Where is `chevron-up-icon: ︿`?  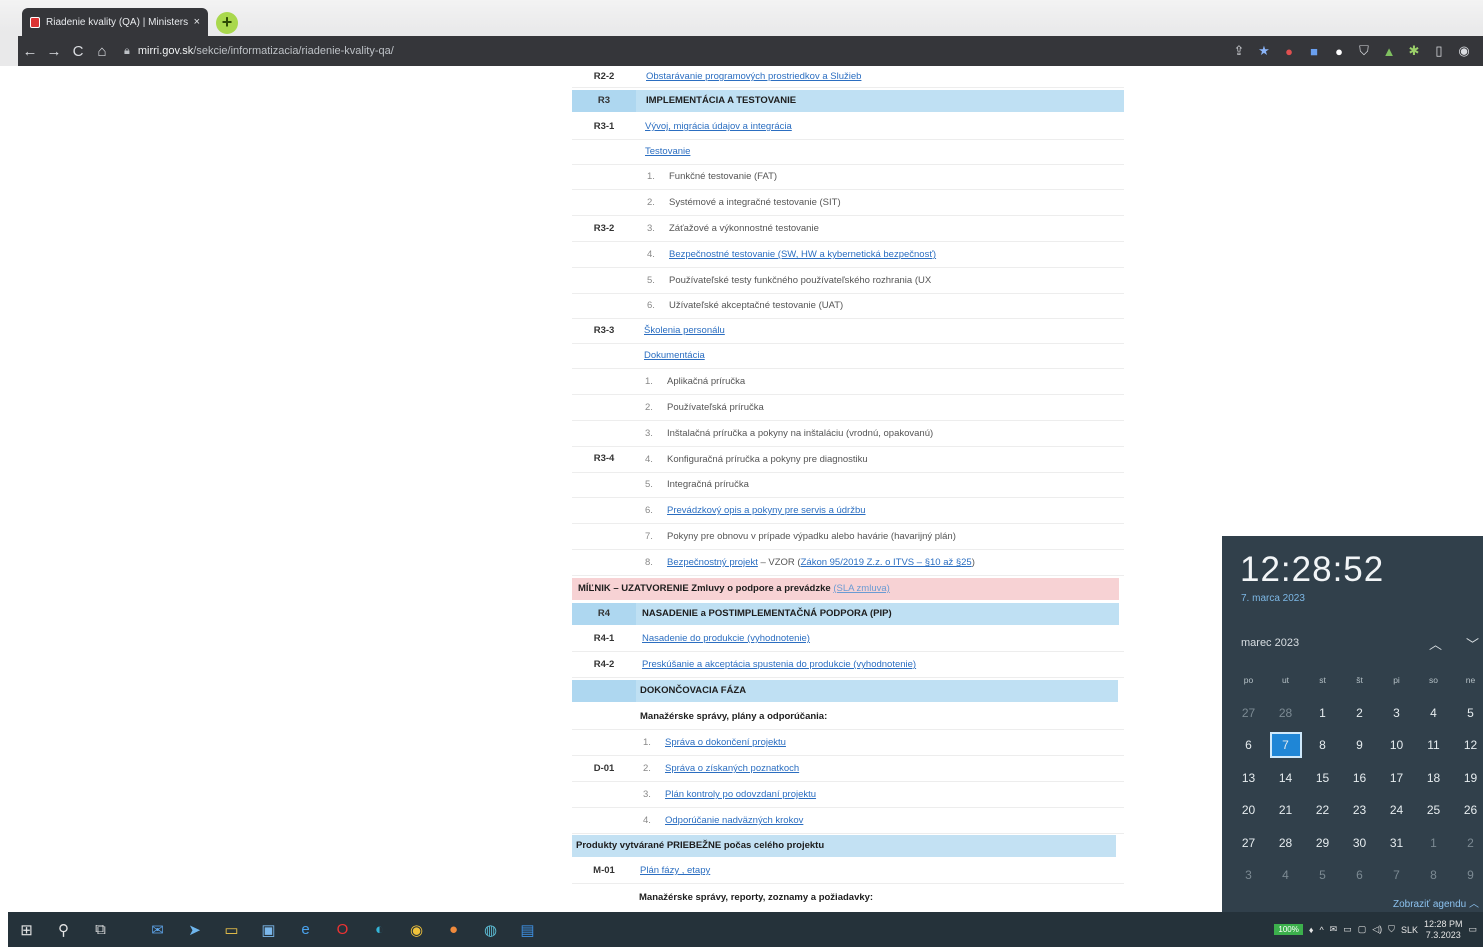 chevron-up-icon: ︿ is located at coordinates (1435, 643).